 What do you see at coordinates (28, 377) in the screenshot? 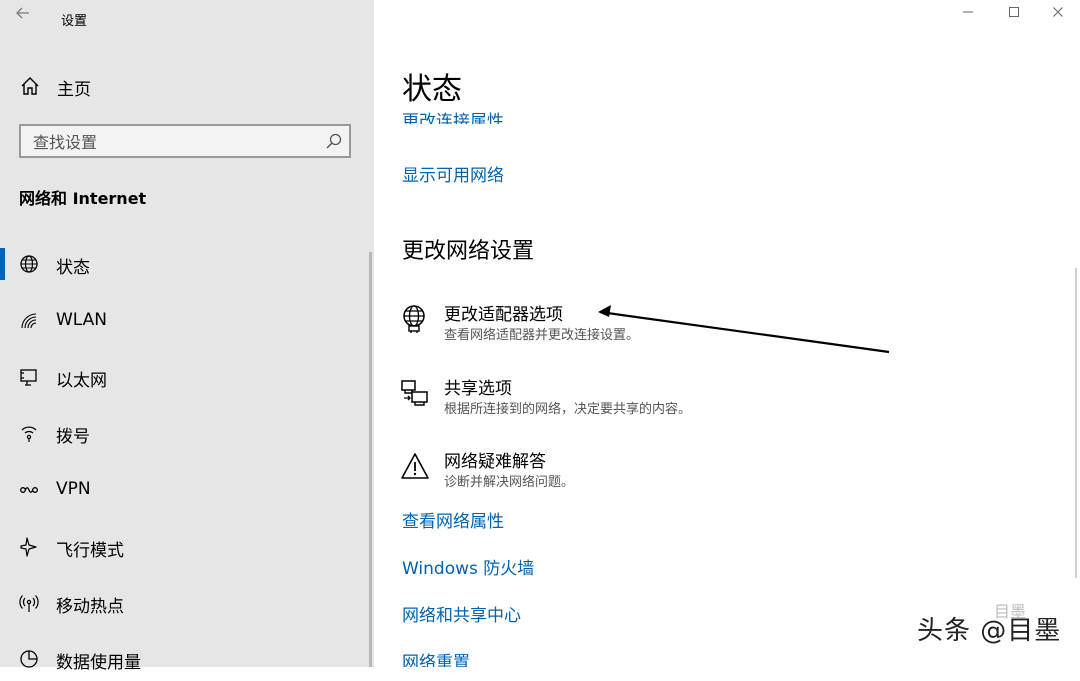
I see `ethernet-icon` at bounding box center [28, 377].